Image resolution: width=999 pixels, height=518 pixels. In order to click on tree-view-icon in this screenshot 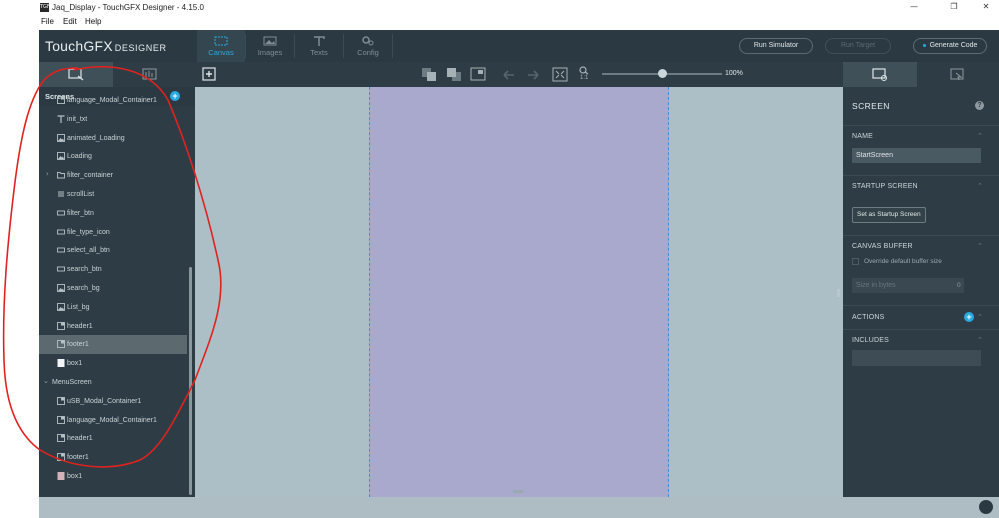, I will do `click(76, 74)`.